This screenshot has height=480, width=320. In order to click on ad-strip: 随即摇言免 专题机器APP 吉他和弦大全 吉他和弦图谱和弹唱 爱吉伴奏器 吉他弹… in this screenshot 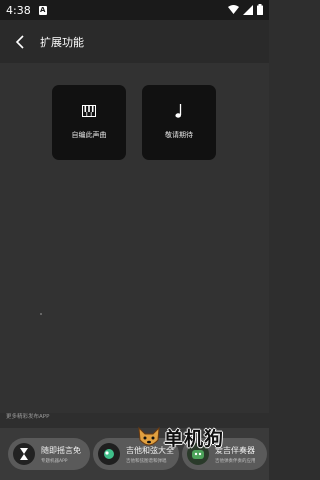, I will do `click(134, 454)`.